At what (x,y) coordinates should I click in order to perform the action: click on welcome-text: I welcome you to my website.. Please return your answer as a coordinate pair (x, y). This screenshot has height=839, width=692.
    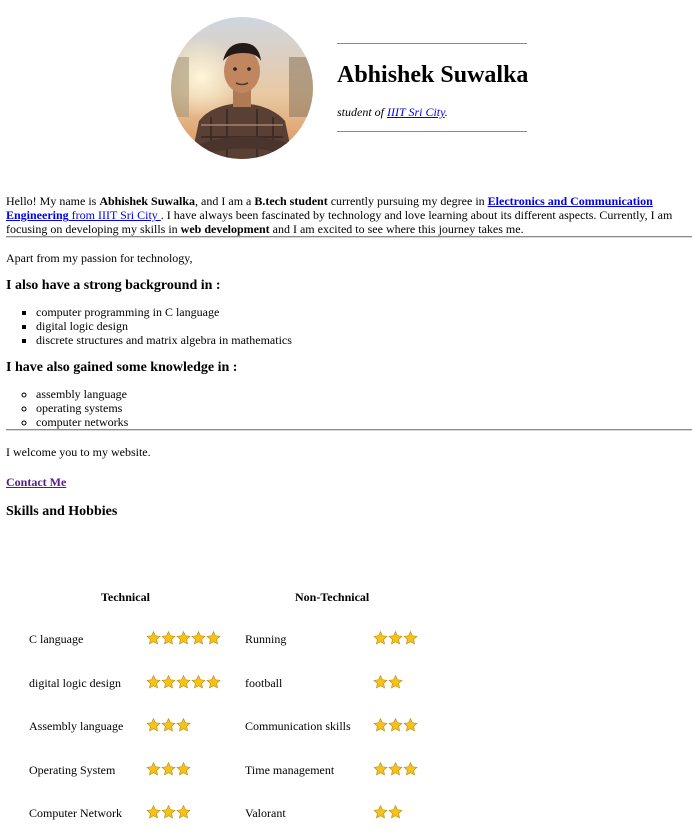
    Looking at the image, I should click on (78, 452).